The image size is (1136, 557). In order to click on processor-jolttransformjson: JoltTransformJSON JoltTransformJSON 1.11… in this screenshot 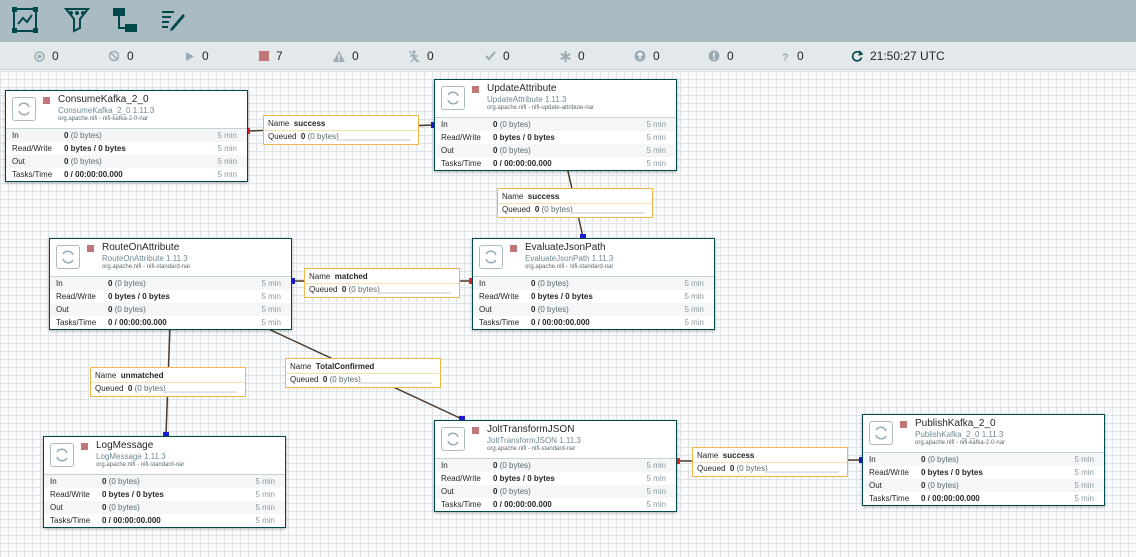, I will do `click(555, 466)`.